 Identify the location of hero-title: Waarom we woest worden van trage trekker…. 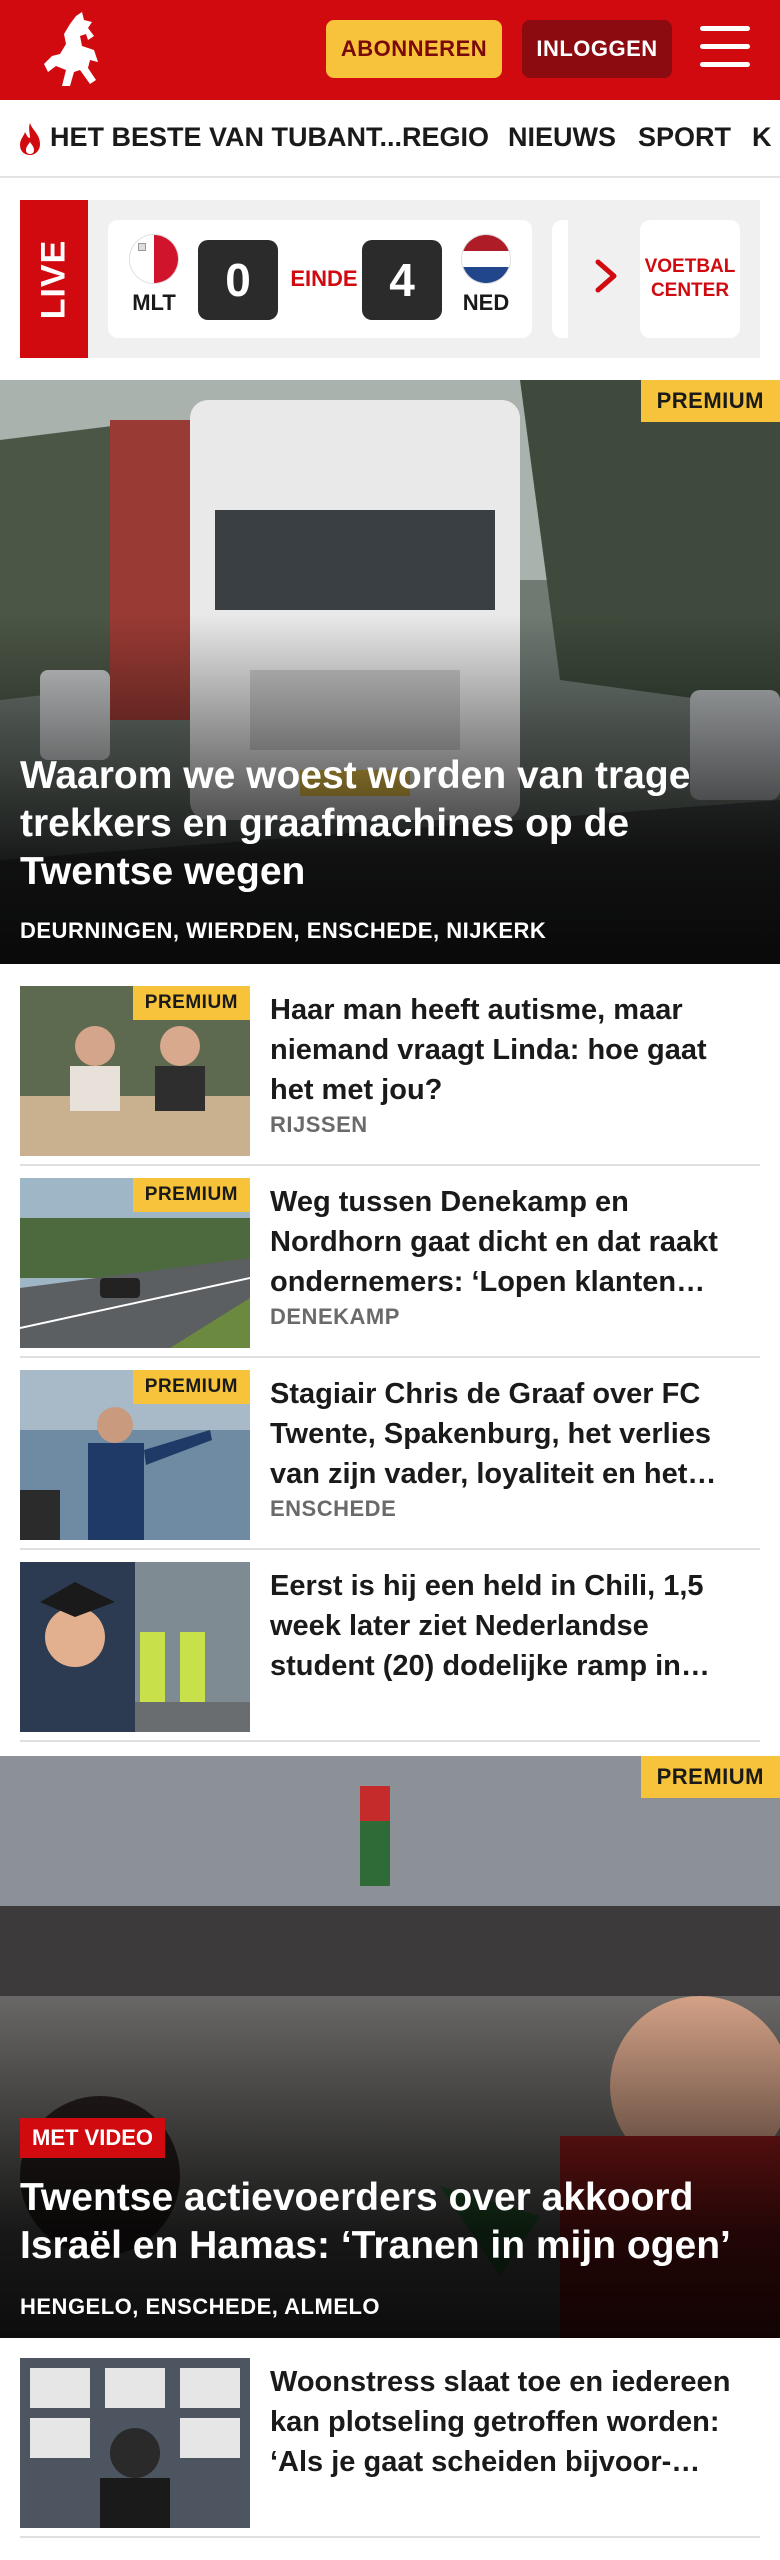
(390, 824).